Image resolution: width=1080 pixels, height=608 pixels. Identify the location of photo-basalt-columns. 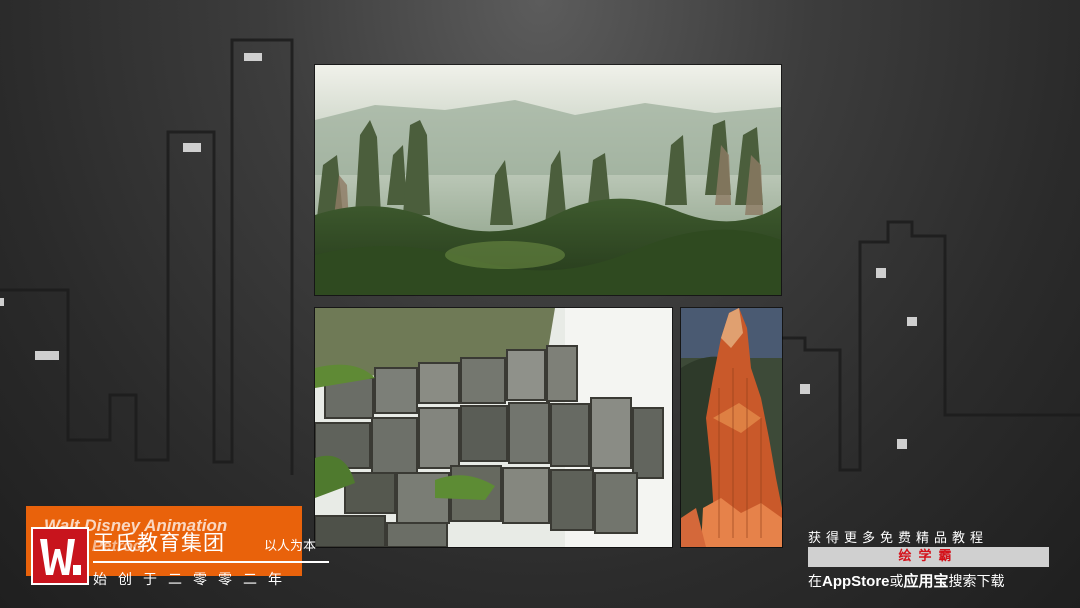
(493, 427).